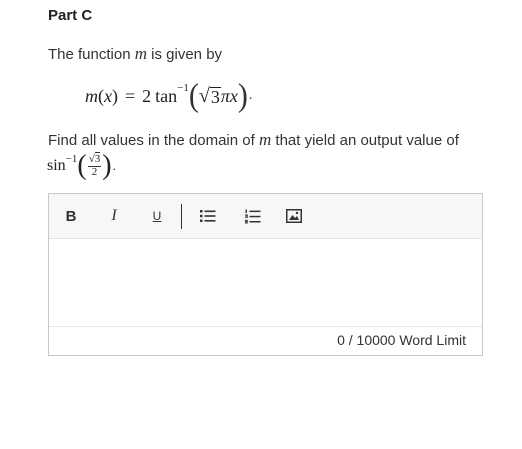  Describe the element at coordinates (91, 54) in the screenshot. I see `intro-prefix: The function` at that location.